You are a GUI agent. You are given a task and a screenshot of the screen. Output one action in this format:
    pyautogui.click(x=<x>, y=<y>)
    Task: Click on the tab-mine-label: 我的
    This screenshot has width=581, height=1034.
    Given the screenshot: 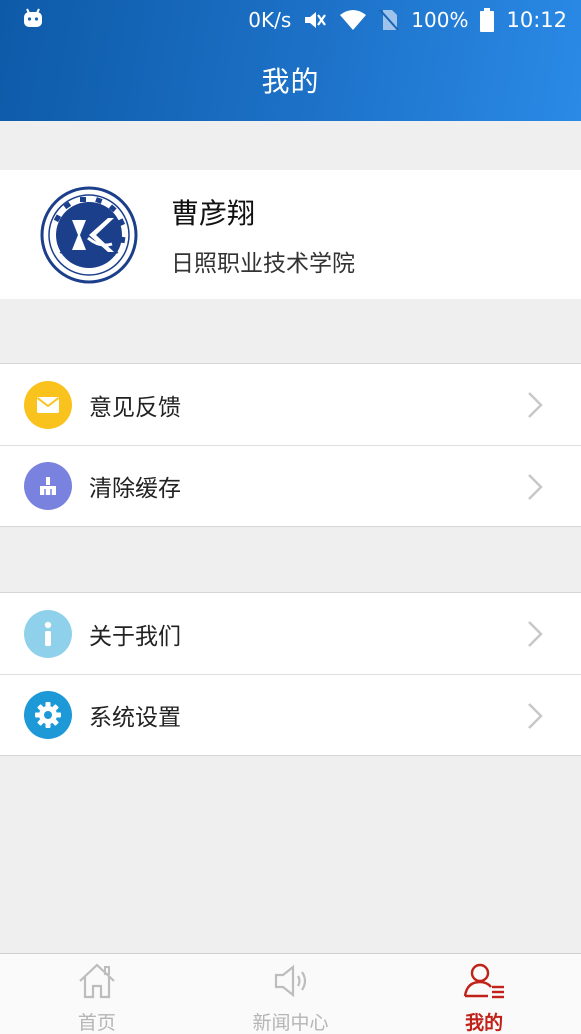 What is the action you would take?
    pyautogui.click(x=484, y=1023)
    